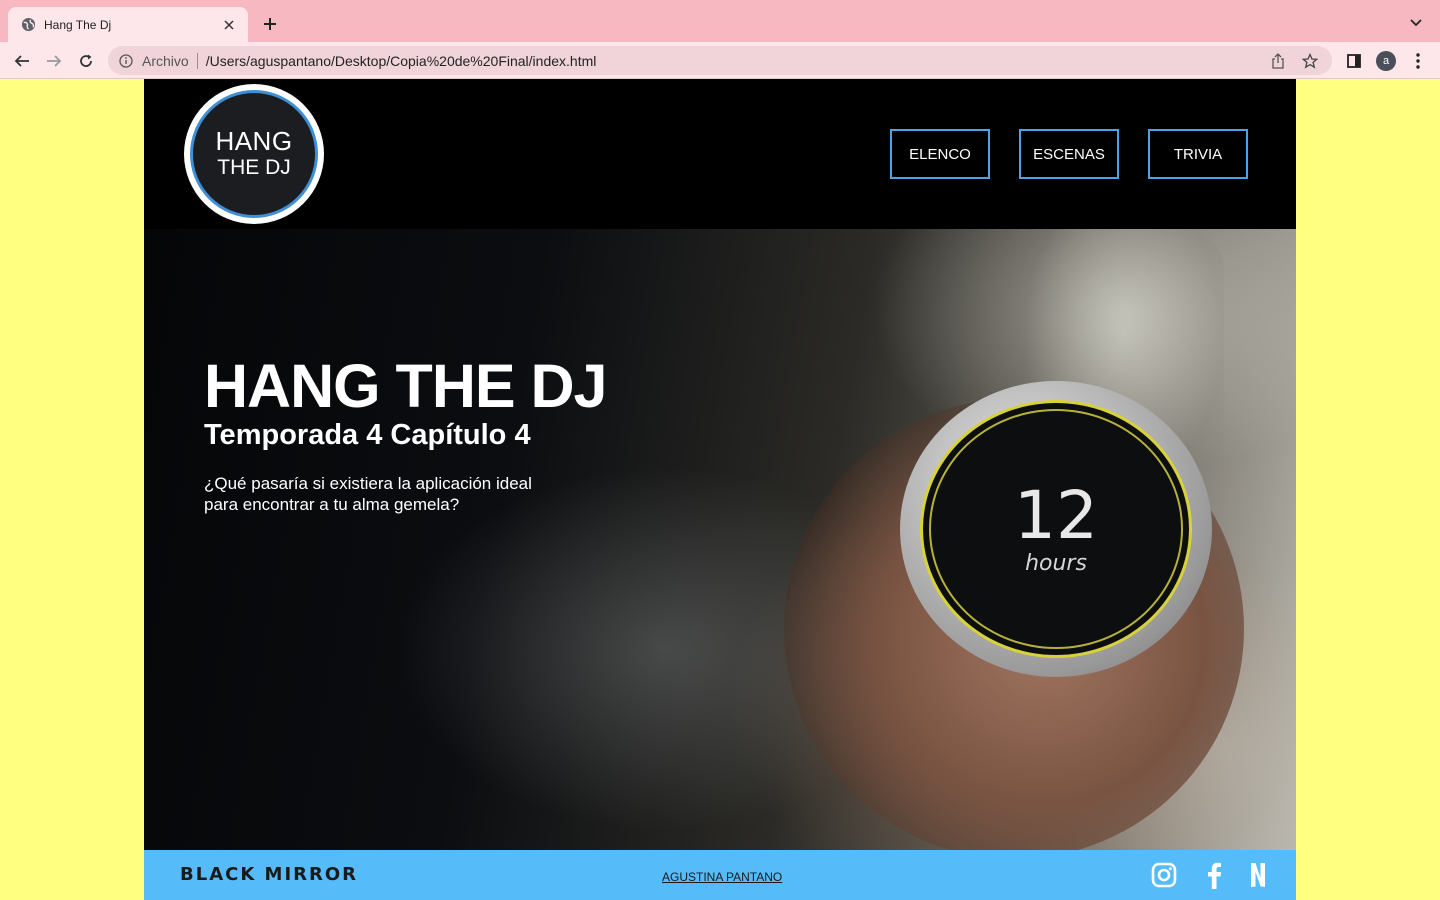  I want to click on info-icon, so click(126, 61).